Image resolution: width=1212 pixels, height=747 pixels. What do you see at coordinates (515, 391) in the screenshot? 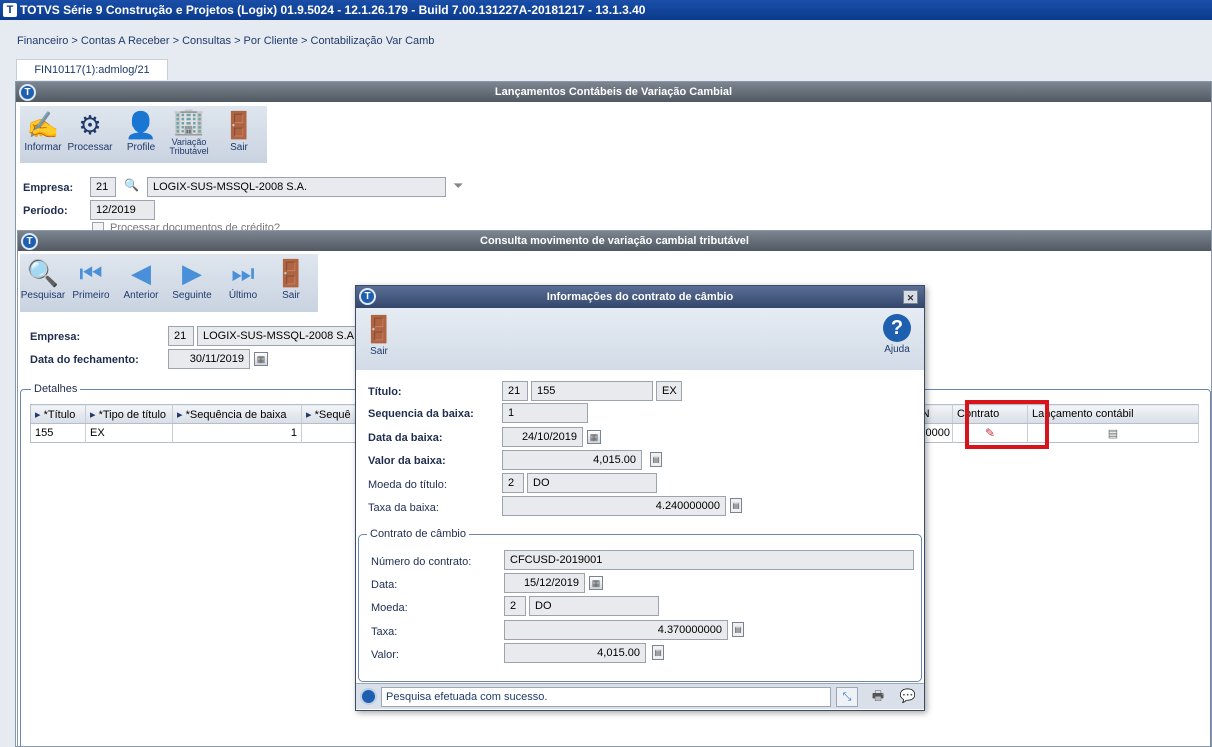
I see `titulo-empresa-field: 21` at bounding box center [515, 391].